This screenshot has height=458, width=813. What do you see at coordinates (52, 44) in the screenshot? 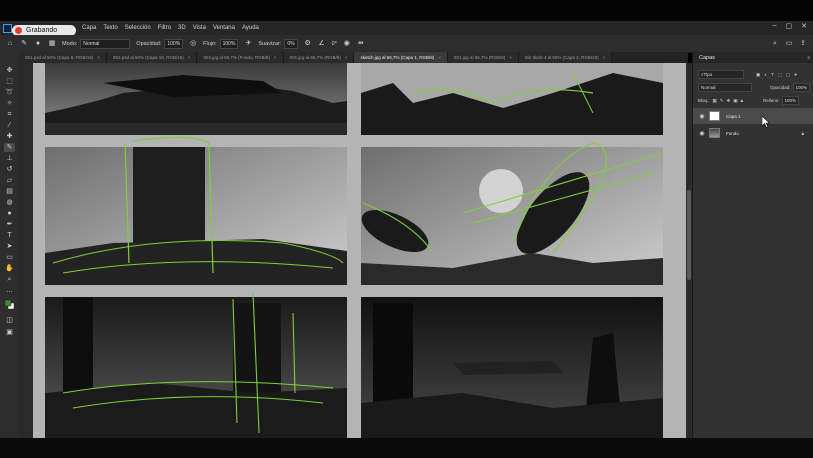
I see `brush-panel-icon: ▦` at bounding box center [52, 44].